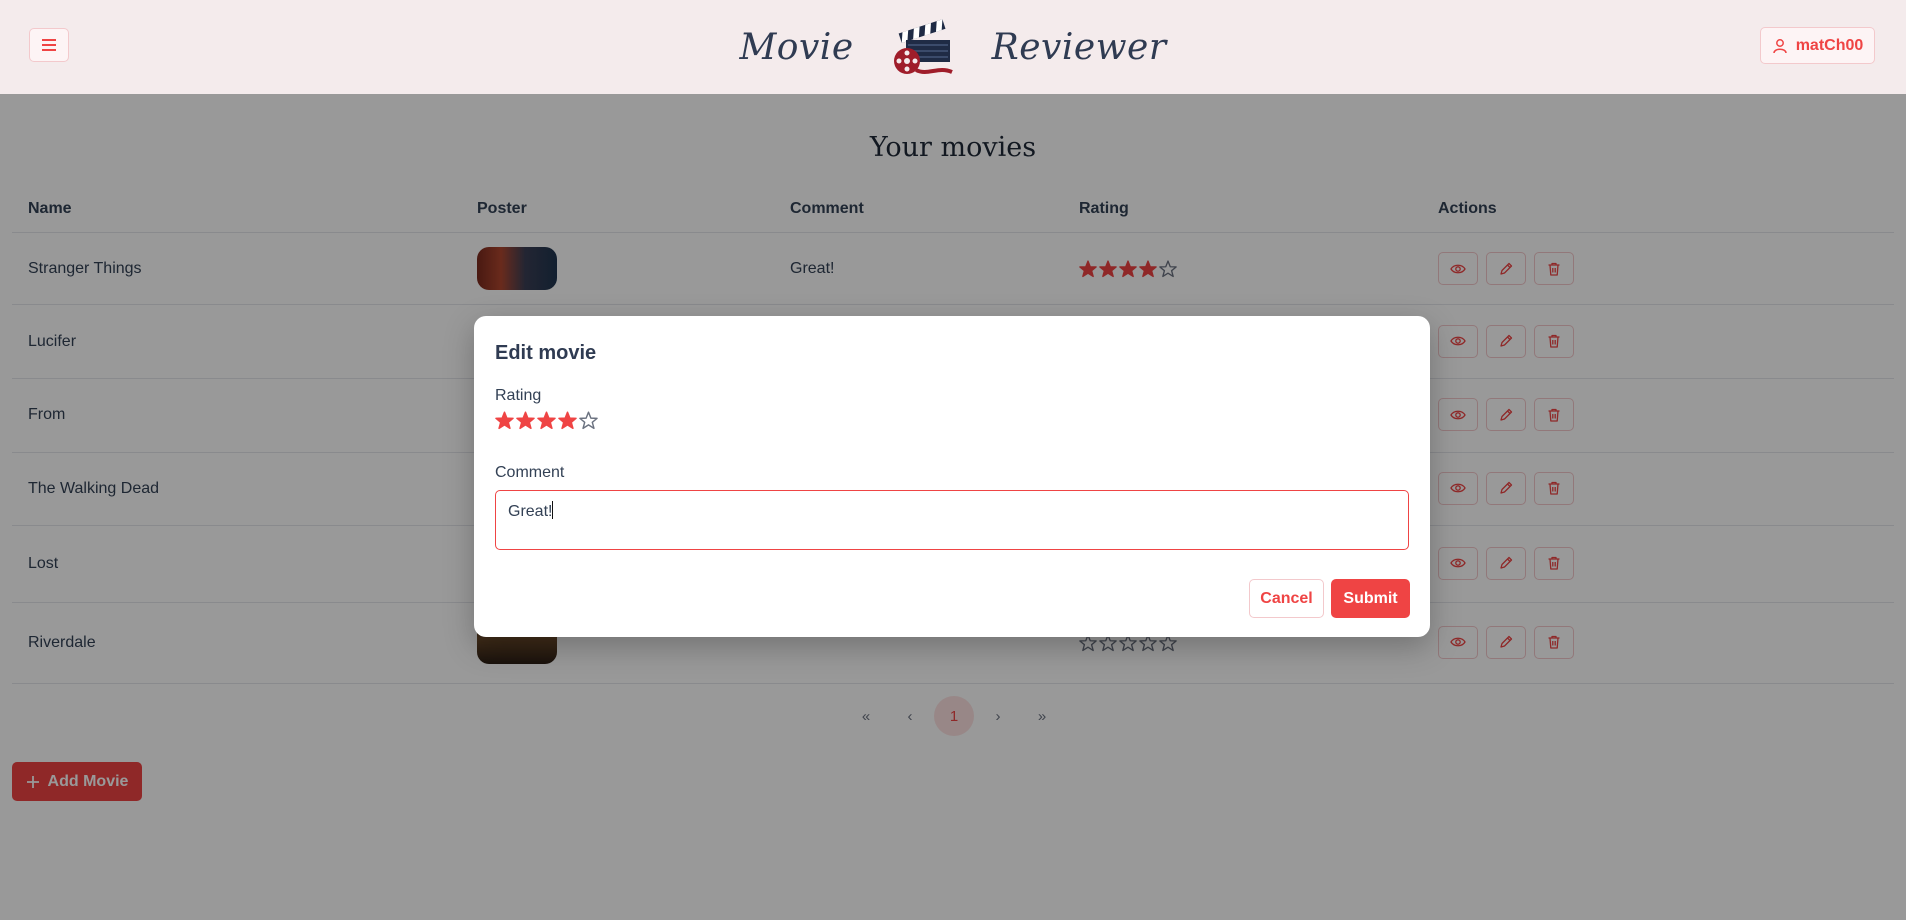 Image resolution: width=1906 pixels, height=920 pixels. Describe the element at coordinates (553, 510) in the screenshot. I see `text-cursor` at that location.